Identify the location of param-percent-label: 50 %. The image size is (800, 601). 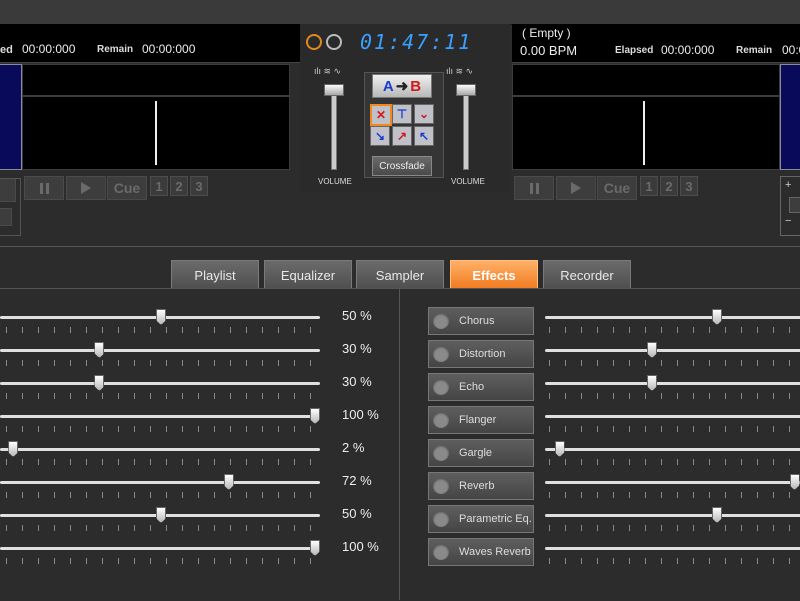
(357, 315).